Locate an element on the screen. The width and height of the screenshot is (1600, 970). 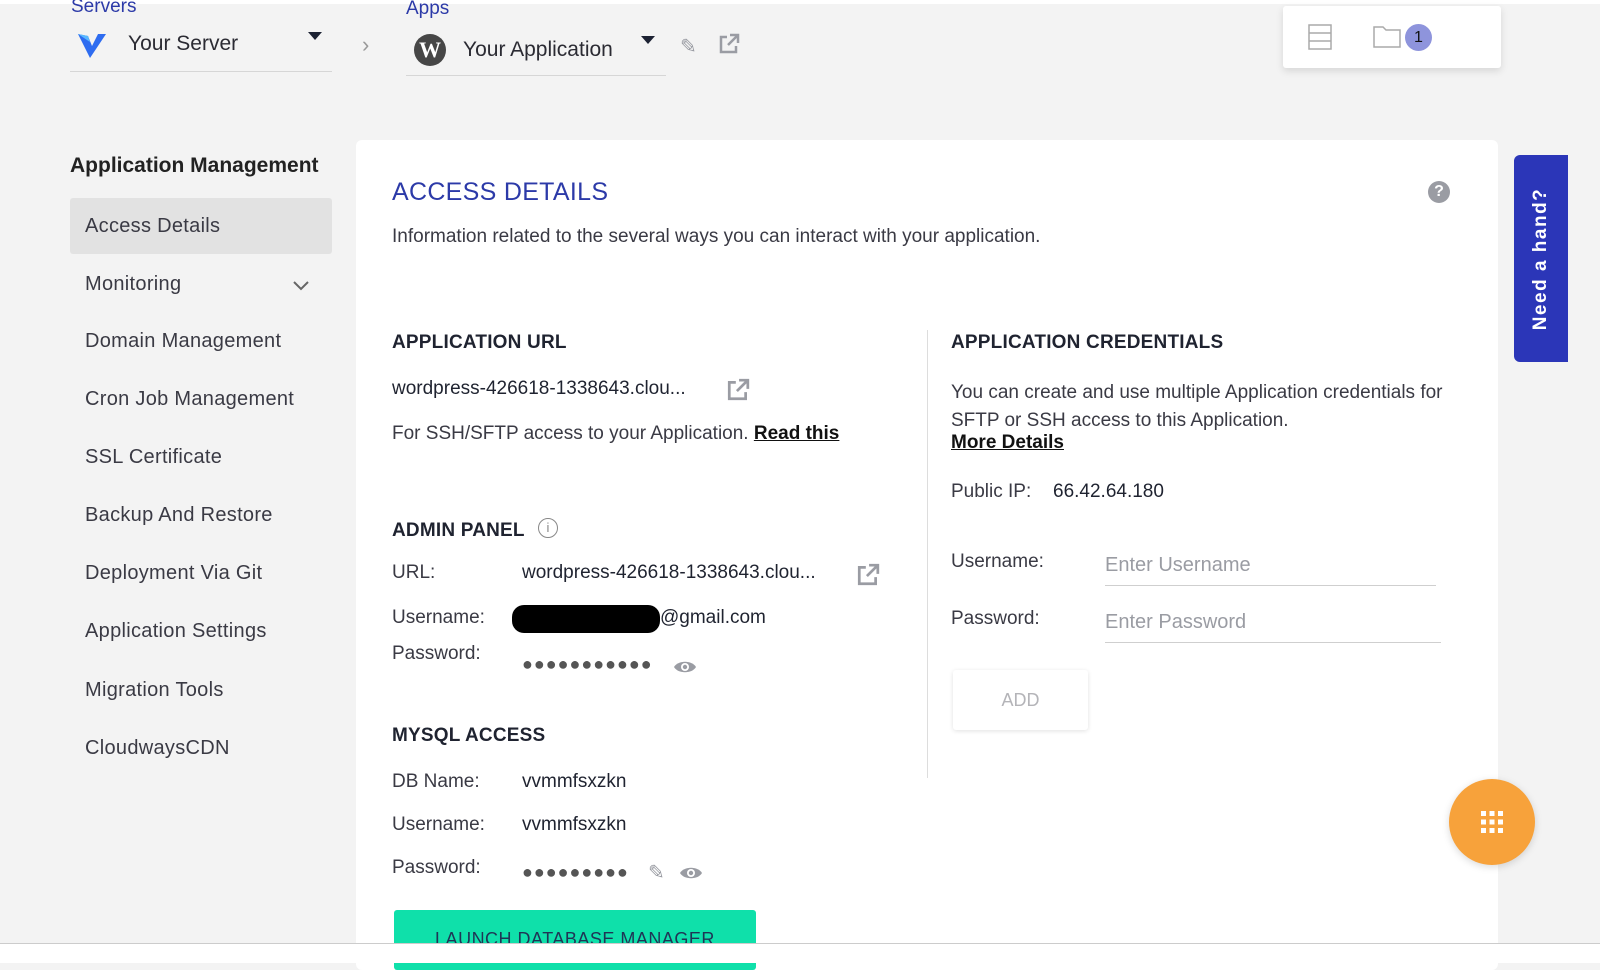
add-credential-button: ADD is located at coordinates (1020, 700).